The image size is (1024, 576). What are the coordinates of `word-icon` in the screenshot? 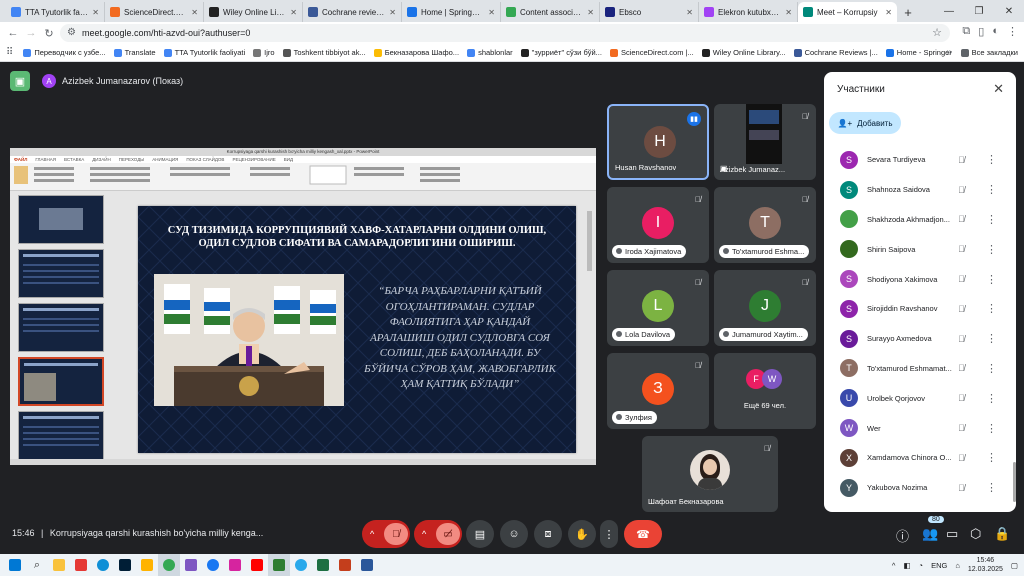 It's located at (367, 565).